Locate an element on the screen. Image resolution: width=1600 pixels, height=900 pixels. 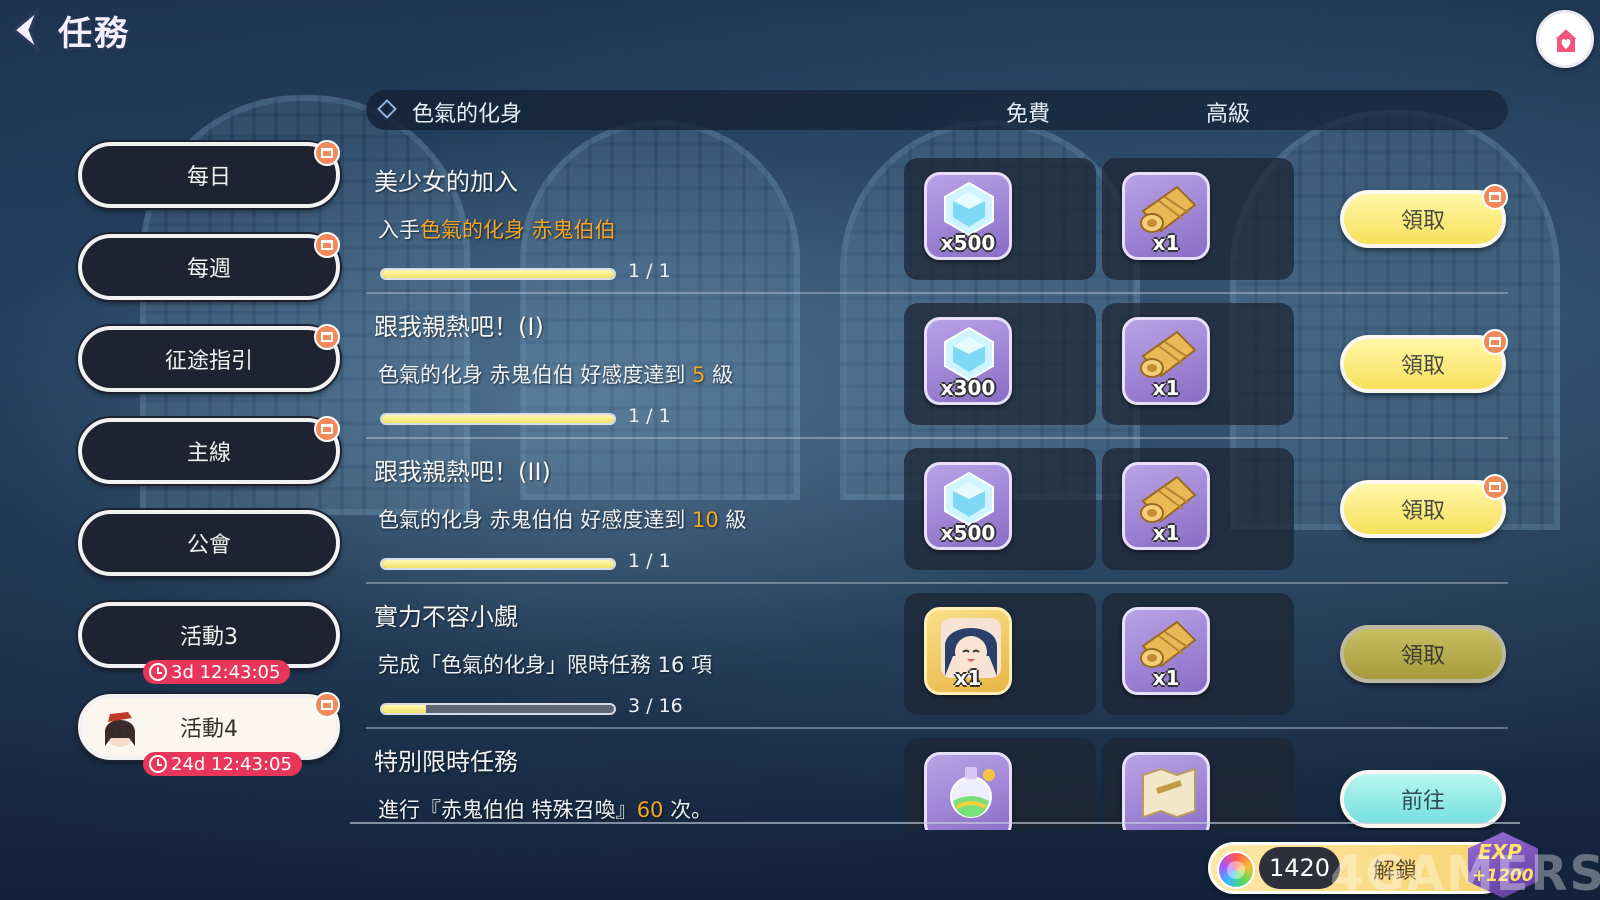
back-button is located at coordinates (28, 29).